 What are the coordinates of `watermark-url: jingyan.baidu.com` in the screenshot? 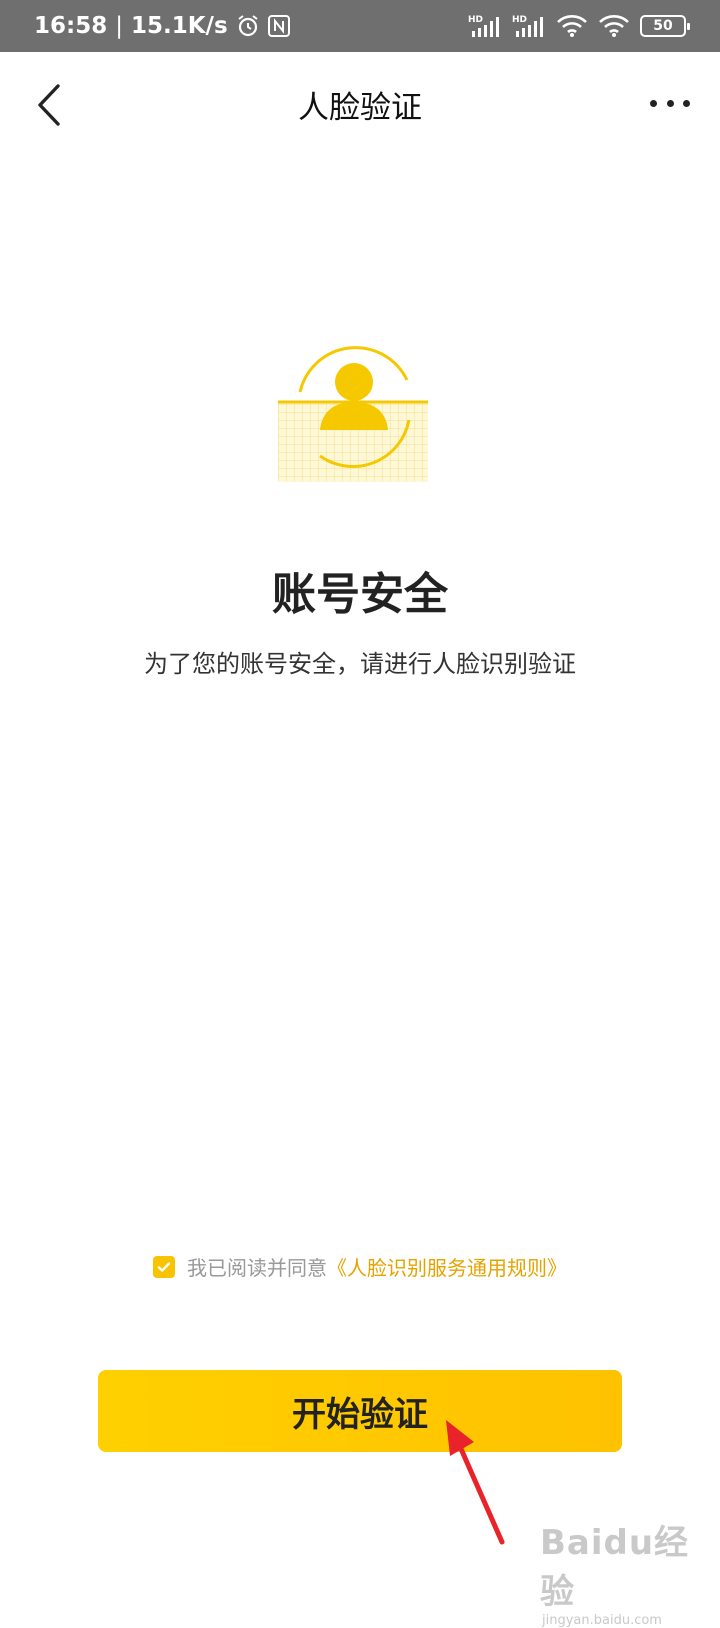 It's located at (602, 1620).